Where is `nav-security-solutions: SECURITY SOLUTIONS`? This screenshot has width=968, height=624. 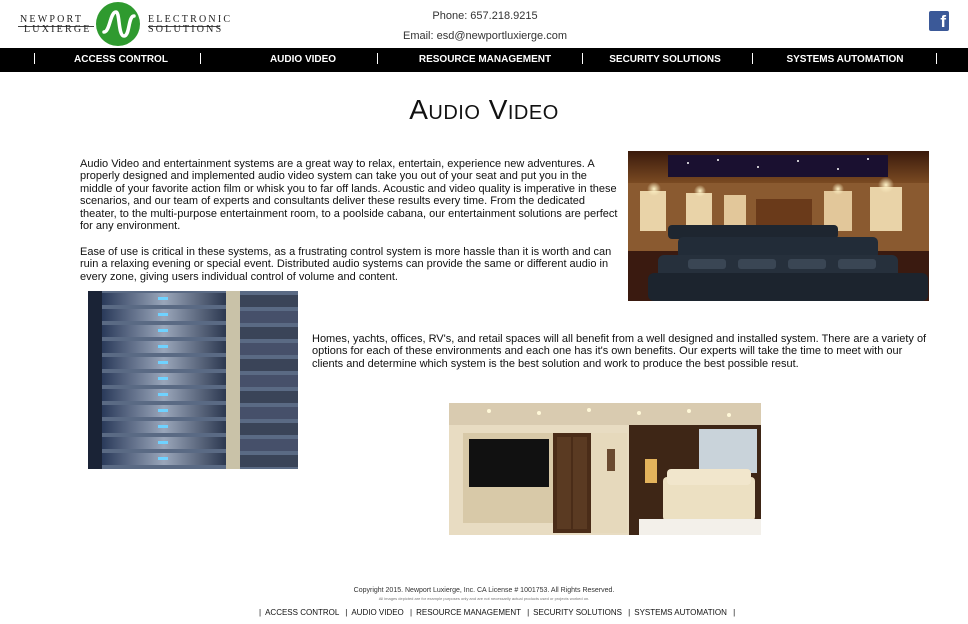
nav-security-solutions: SECURITY SOLUTIONS is located at coordinates (665, 60).